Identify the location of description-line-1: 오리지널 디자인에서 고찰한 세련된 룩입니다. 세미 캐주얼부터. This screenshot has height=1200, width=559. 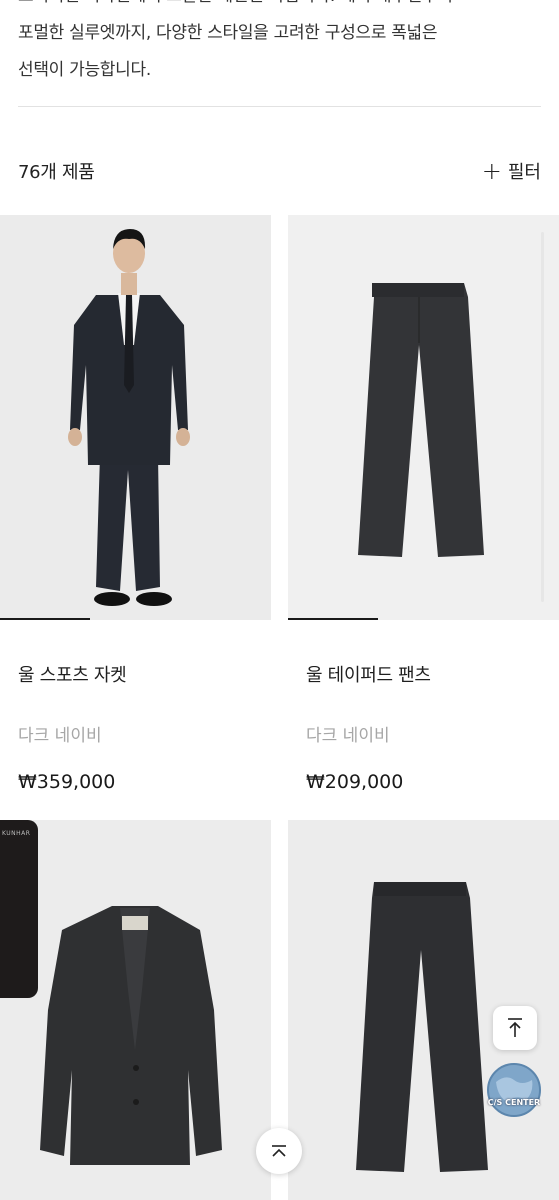
(279, 7).